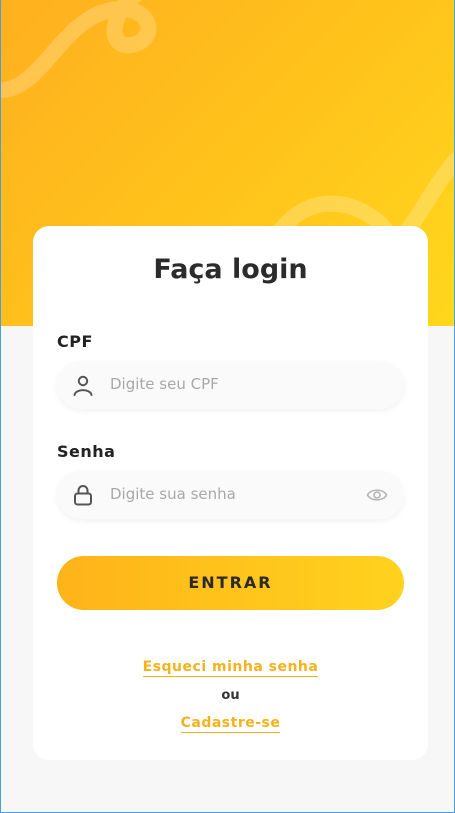 The width and height of the screenshot is (455, 813). Describe the element at coordinates (173, 494) in the screenshot. I see `password-input: Digite sua senha` at that location.